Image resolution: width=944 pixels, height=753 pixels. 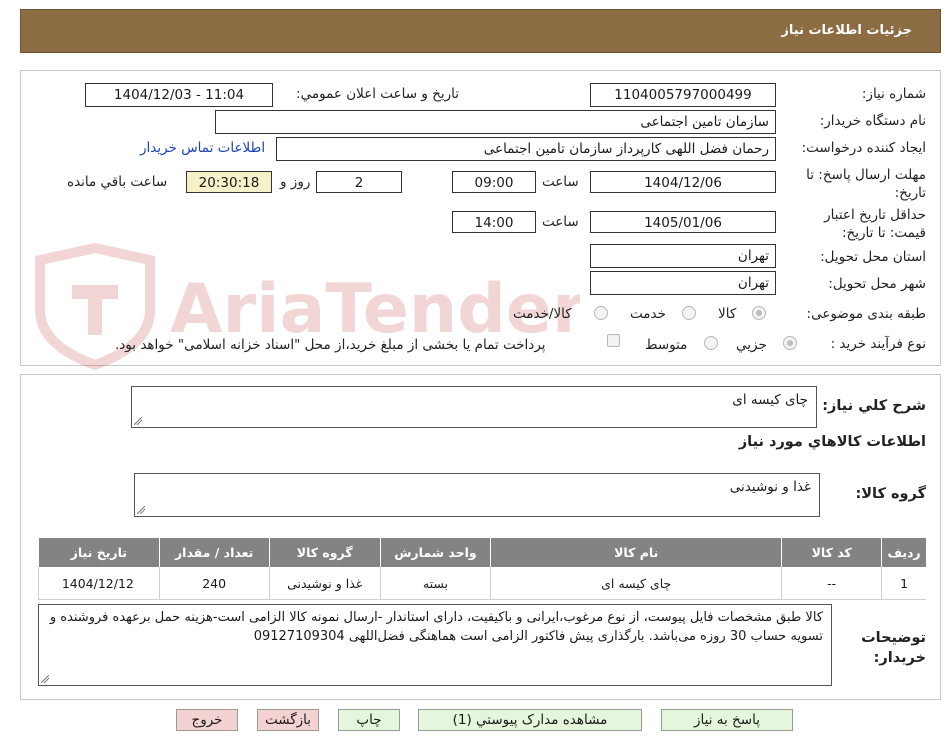 I want to click on buyer-org-field: سازمان تامین اجتماعی, so click(x=495, y=122).